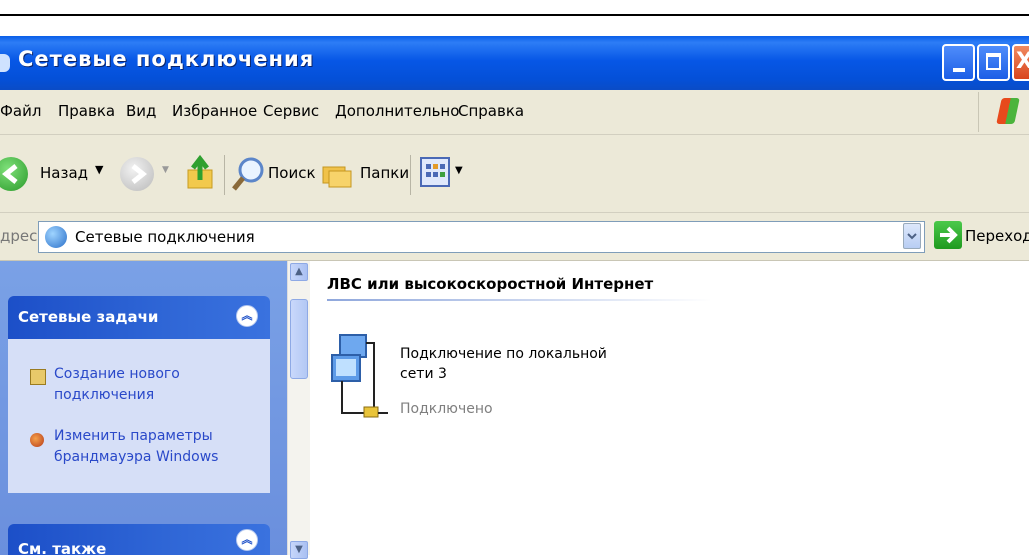  I want to click on address-value: Сетевые подключения, so click(165, 237).